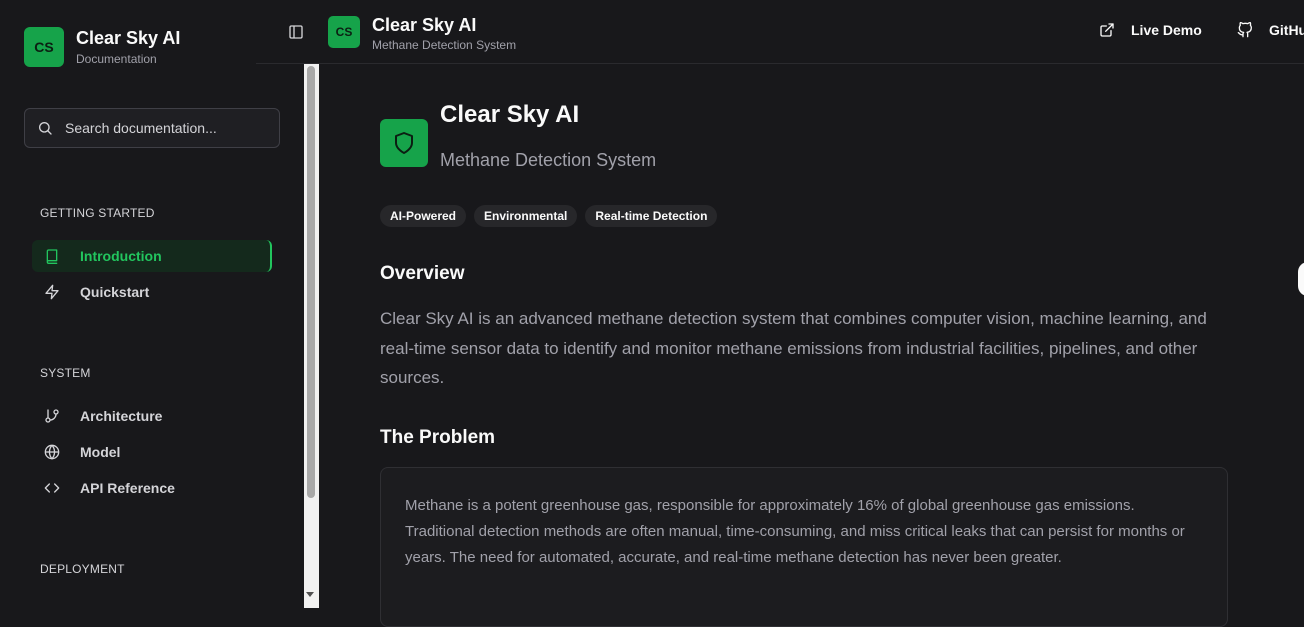 The image size is (1304, 627). I want to click on problem-heading: The Problem, so click(438, 437).